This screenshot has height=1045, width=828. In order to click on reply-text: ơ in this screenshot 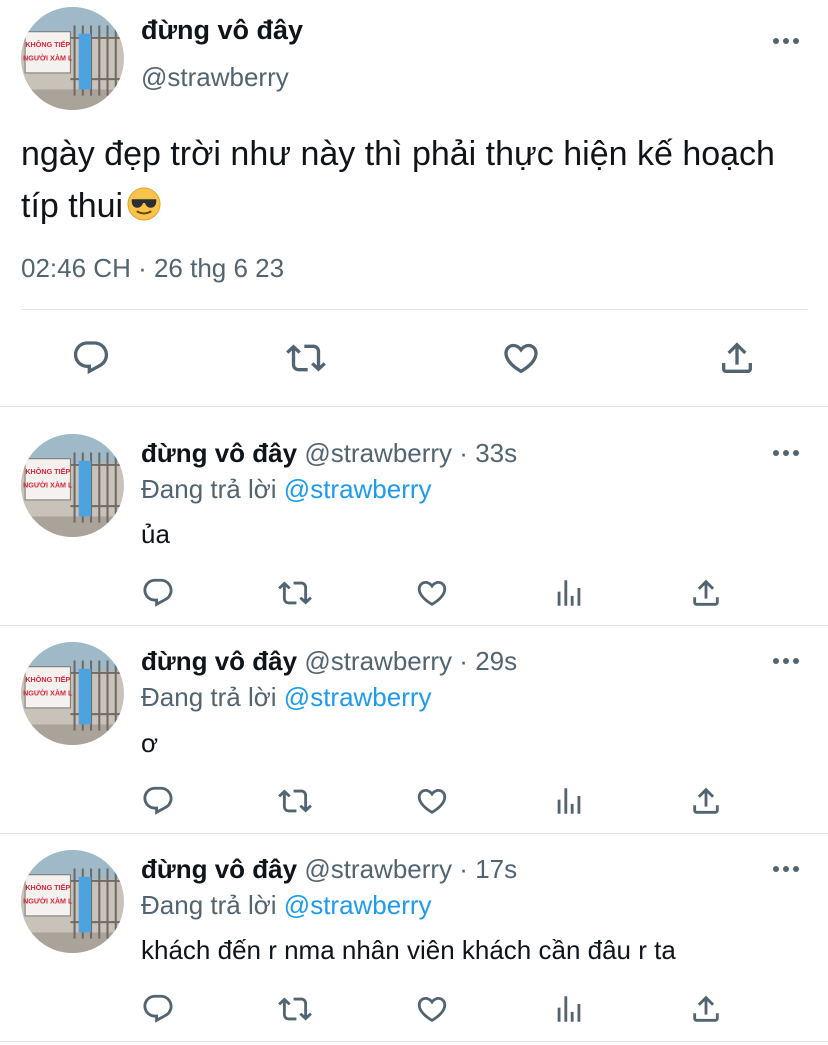, I will do `click(150, 743)`.